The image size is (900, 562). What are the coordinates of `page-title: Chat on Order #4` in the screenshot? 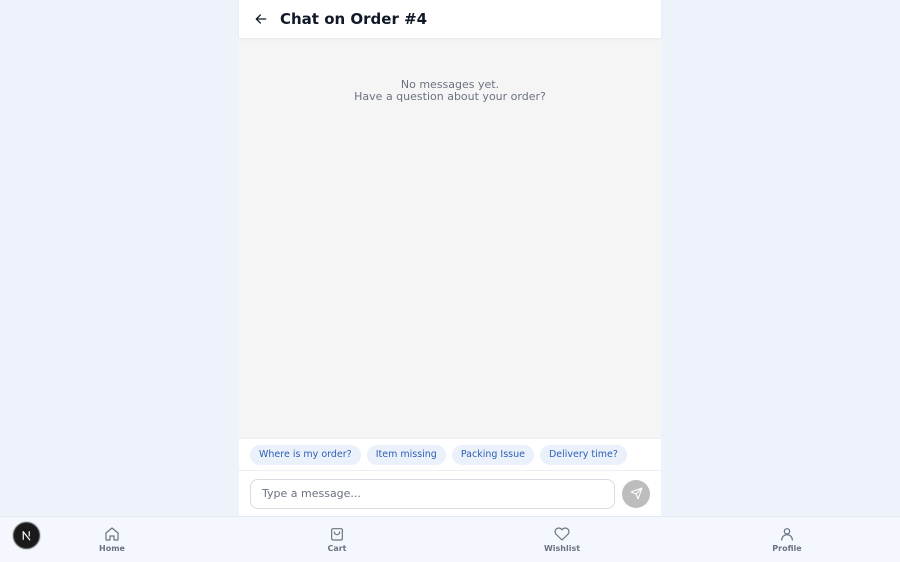 It's located at (354, 19).